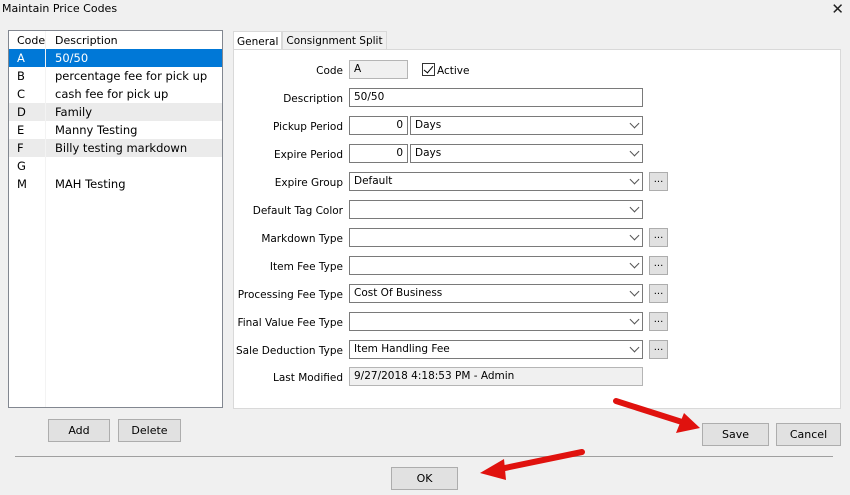 This screenshot has width=850, height=495. I want to click on footer-divider, so click(424, 456).